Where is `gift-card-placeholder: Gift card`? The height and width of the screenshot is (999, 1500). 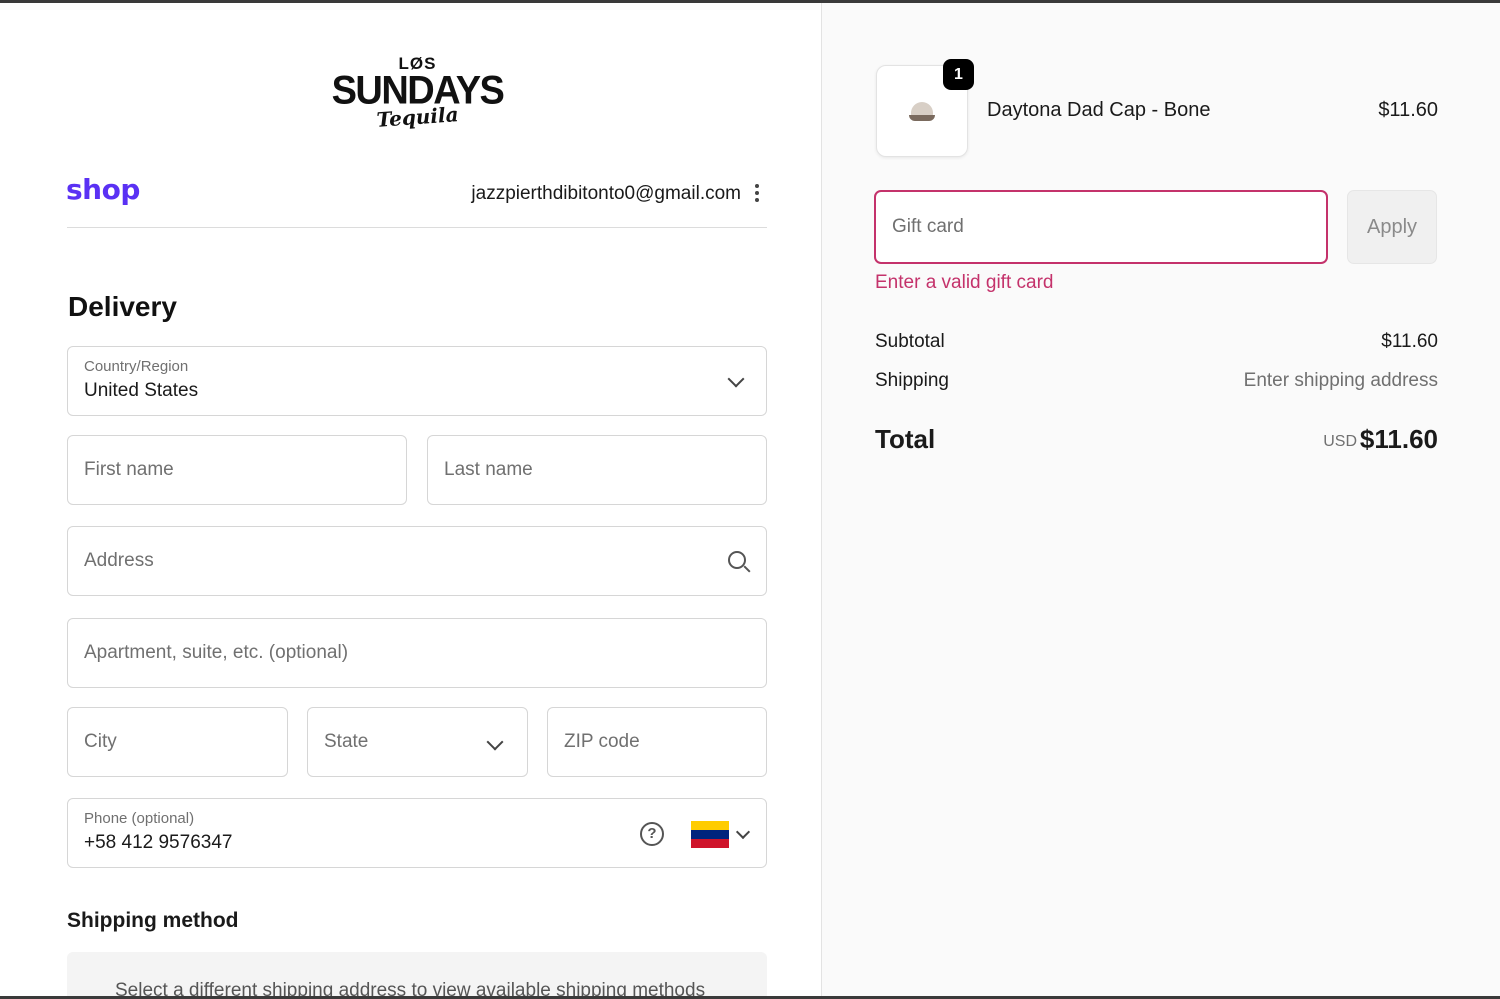
gift-card-placeholder: Gift card is located at coordinates (928, 226).